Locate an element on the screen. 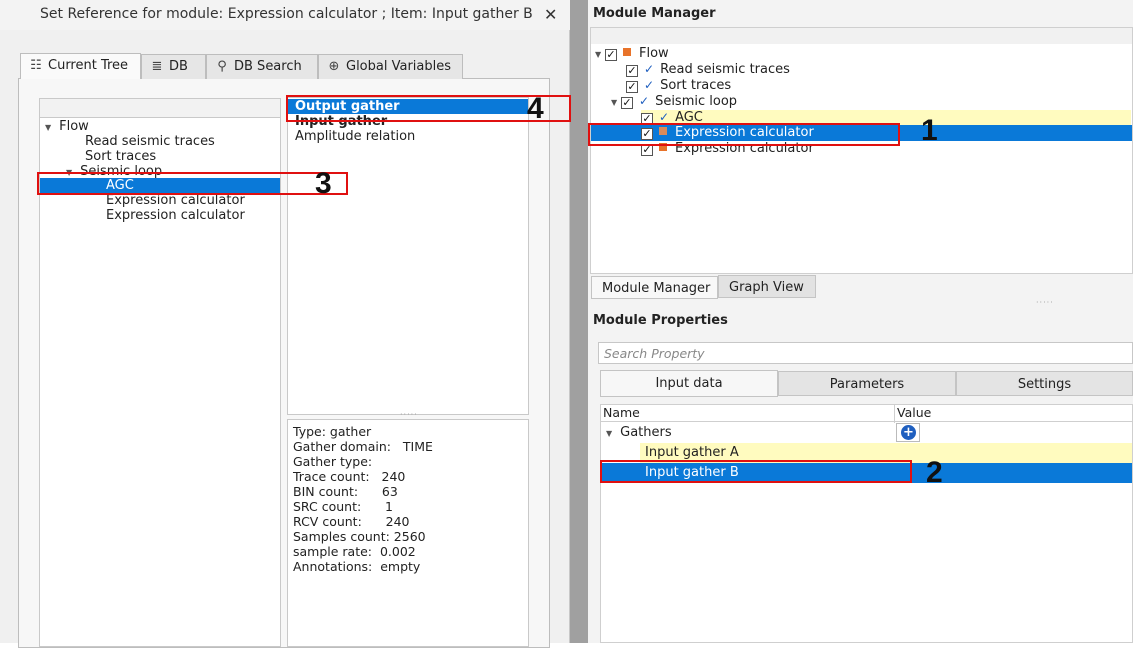 The height and width of the screenshot is (648, 1133). tree-header is located at coordinates (160, 108).